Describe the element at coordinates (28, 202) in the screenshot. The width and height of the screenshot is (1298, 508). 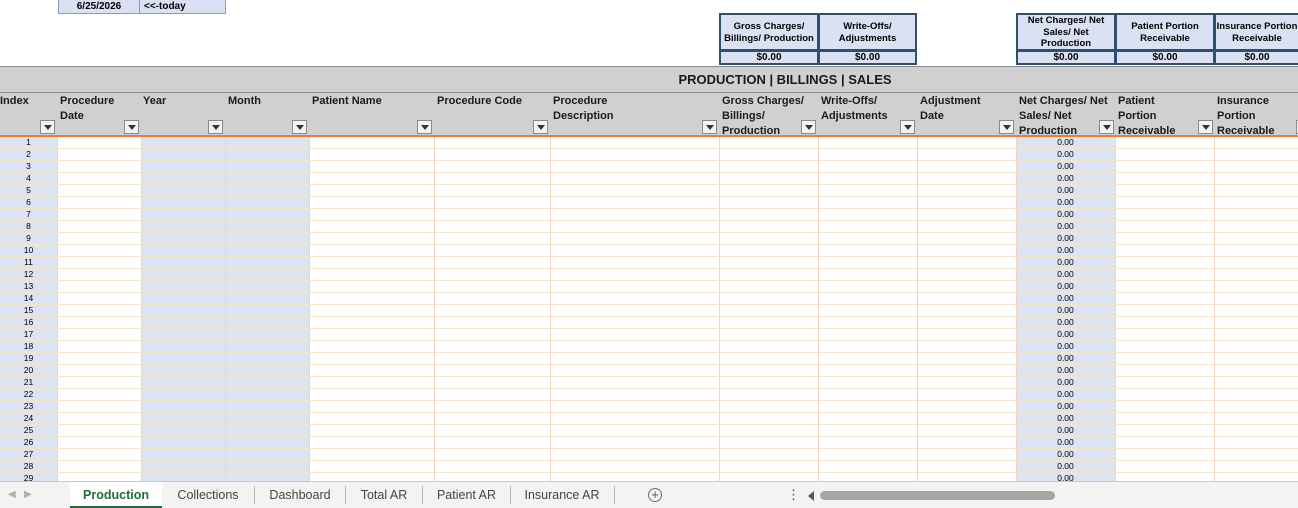
I see `row-index-cell: 6` at that location.